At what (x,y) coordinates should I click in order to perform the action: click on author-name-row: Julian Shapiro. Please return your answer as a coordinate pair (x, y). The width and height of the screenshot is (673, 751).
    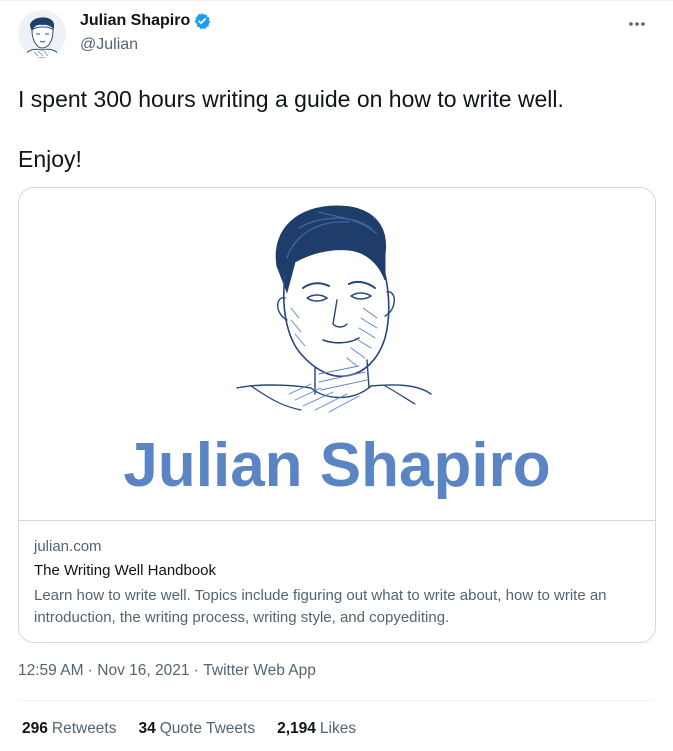
    Looking at the image, I should click on (145, 21).